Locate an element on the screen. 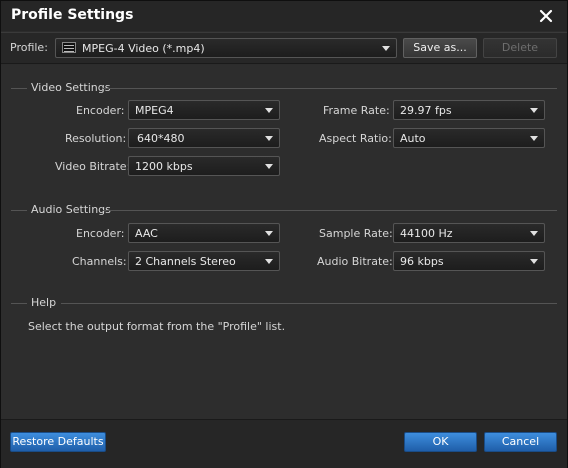 The height and width of the screenshot is (468, 568). mpeg4-file-icon is located at coordinates (69, 47).